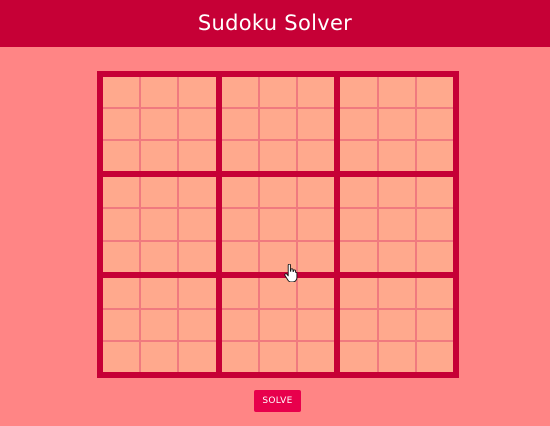 The height and width of the screenshot is (426, 550). I want to click on app-header: Sudoku Solver, so click(275, 23).